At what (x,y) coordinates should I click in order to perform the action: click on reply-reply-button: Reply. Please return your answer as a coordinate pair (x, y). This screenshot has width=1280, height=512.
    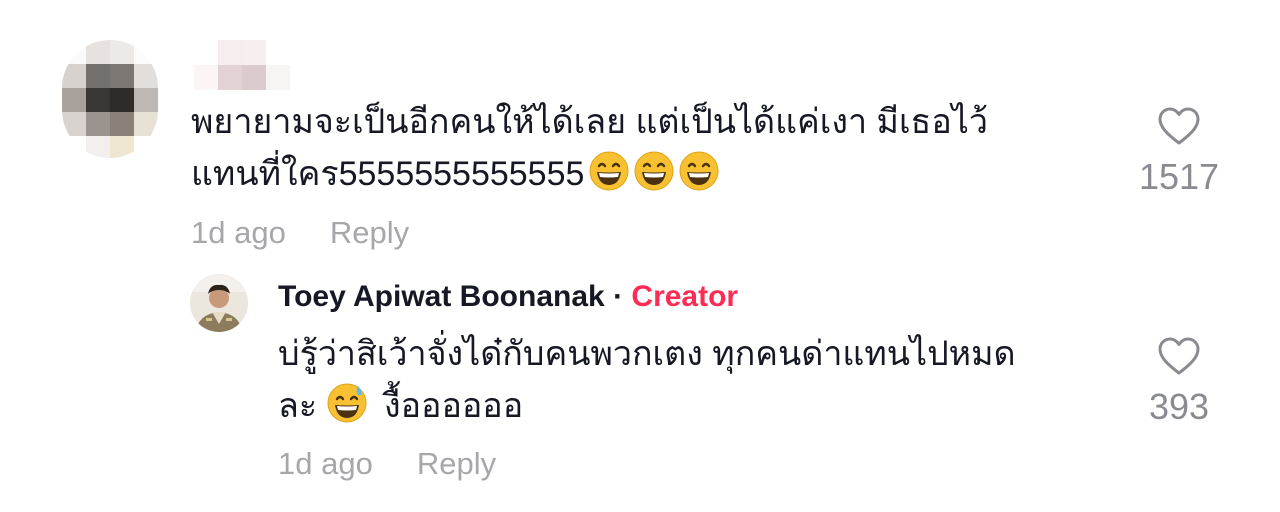
    Looking at the image, I should click on (456, 463).